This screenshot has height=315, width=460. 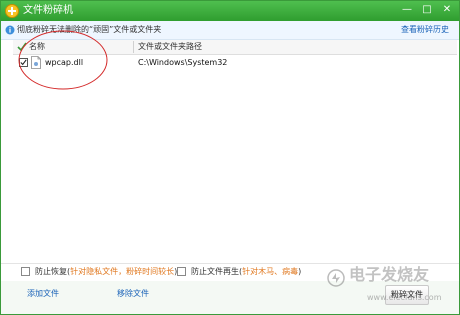 I want to click on prevent-regen-label: 防止文件再生, so click(x=215, y=271).